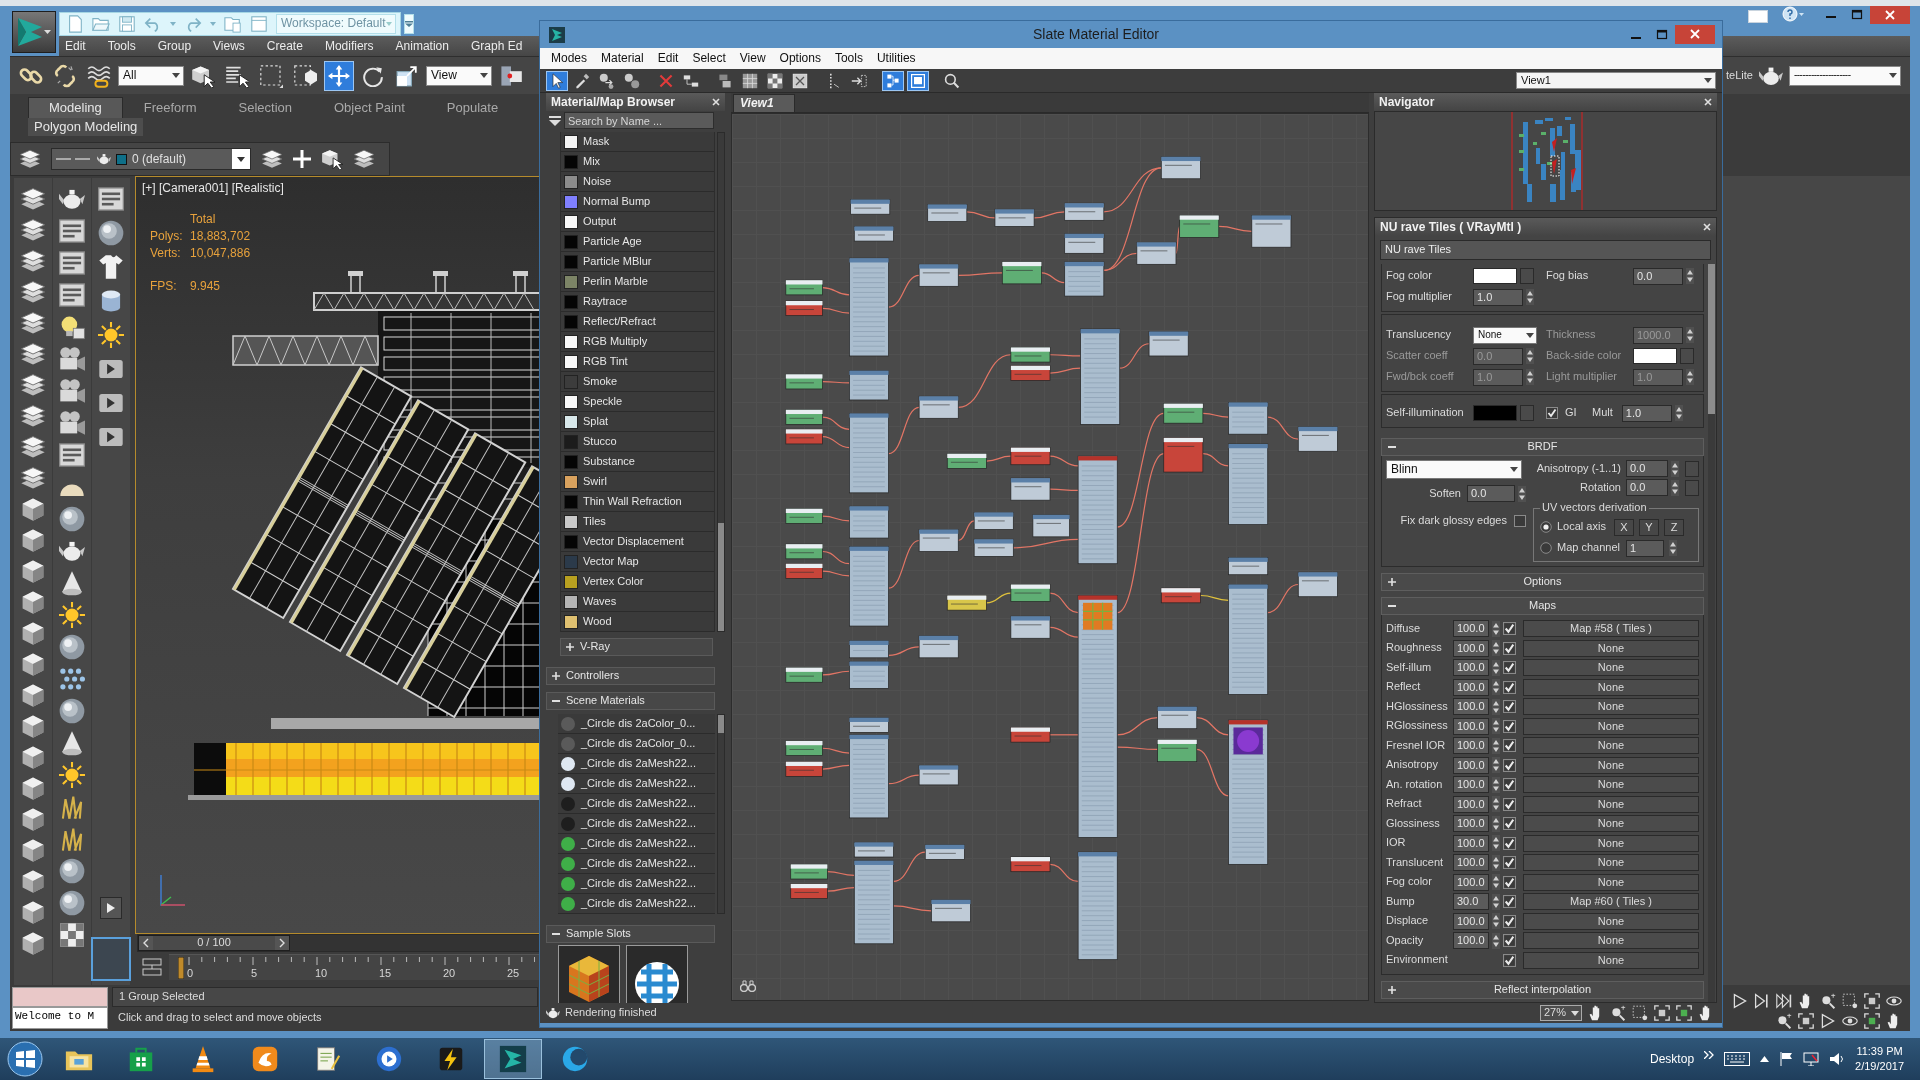  What do you see at coordinates (72, 935) in the screenshot?
I see `checker-icon` at bounding box center [72, 935].